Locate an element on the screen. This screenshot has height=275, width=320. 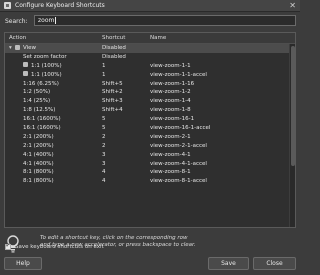
button-row: Help Save Close is located at coordinates (150, 264).